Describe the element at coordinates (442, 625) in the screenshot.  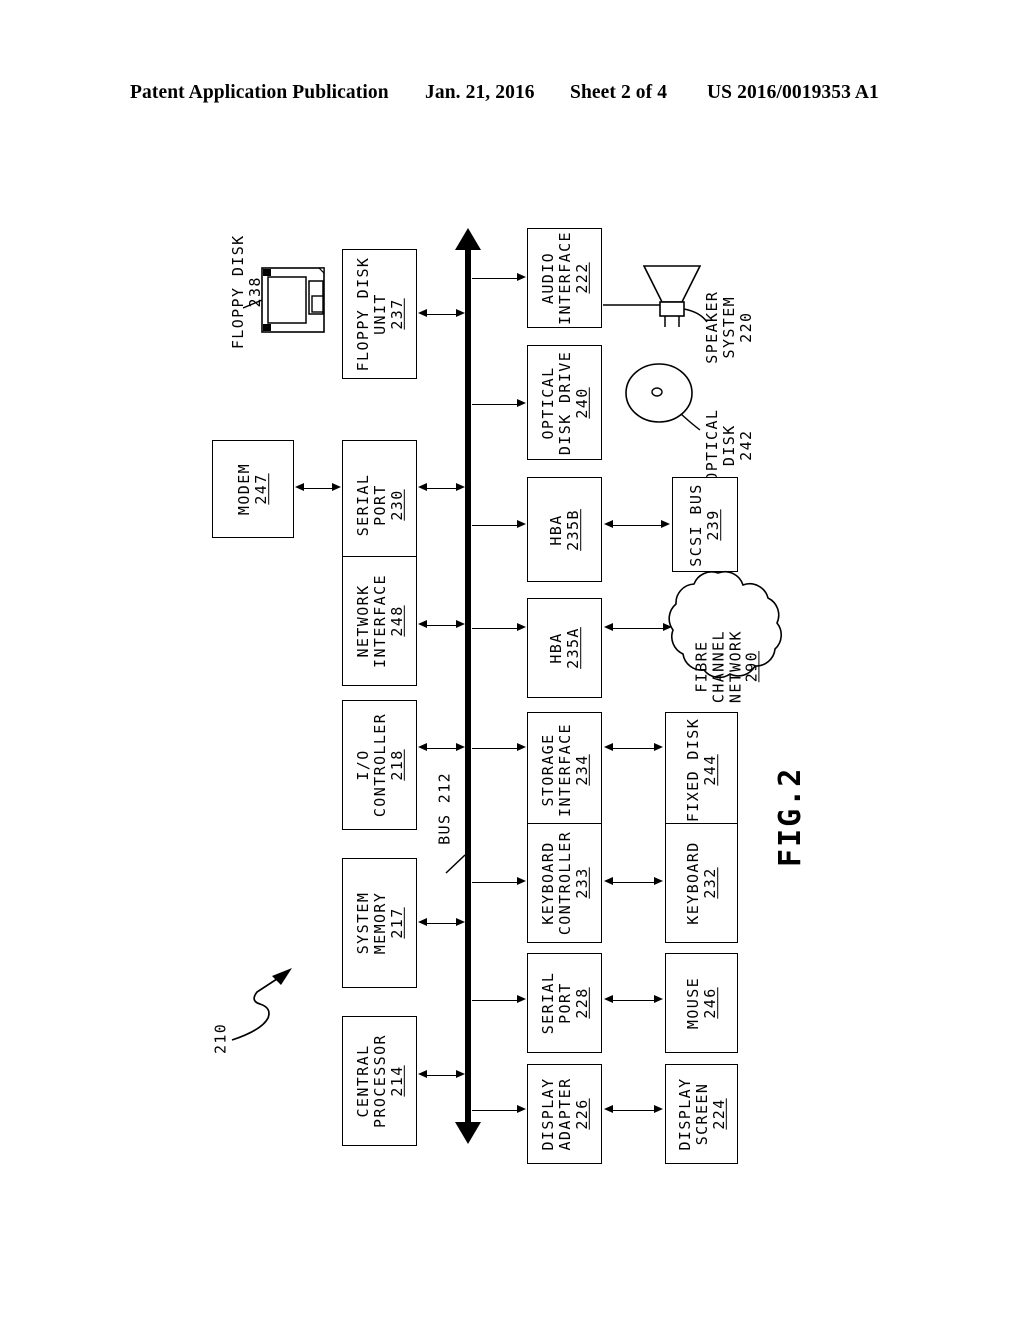
I see `conn-netif-bus` at that location.